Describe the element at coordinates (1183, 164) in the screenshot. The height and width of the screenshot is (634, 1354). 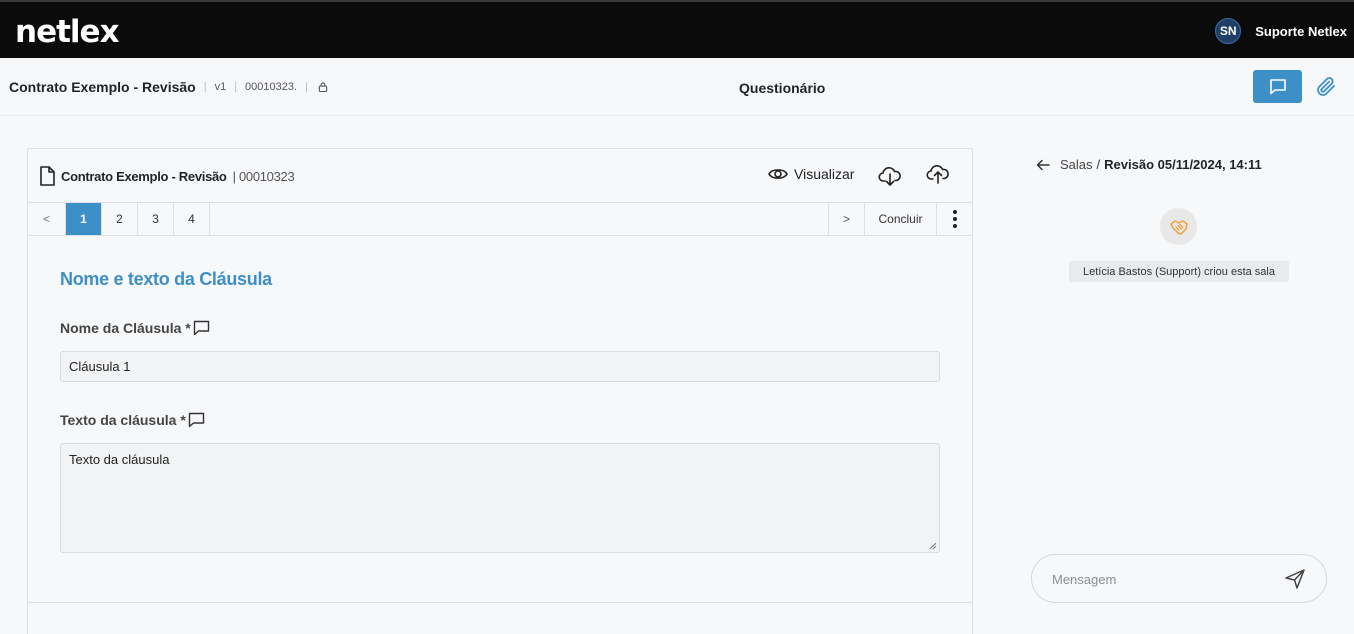
I see `breadcrumb-current-room: Revisão 05/11/2024, 14:11` at that location.